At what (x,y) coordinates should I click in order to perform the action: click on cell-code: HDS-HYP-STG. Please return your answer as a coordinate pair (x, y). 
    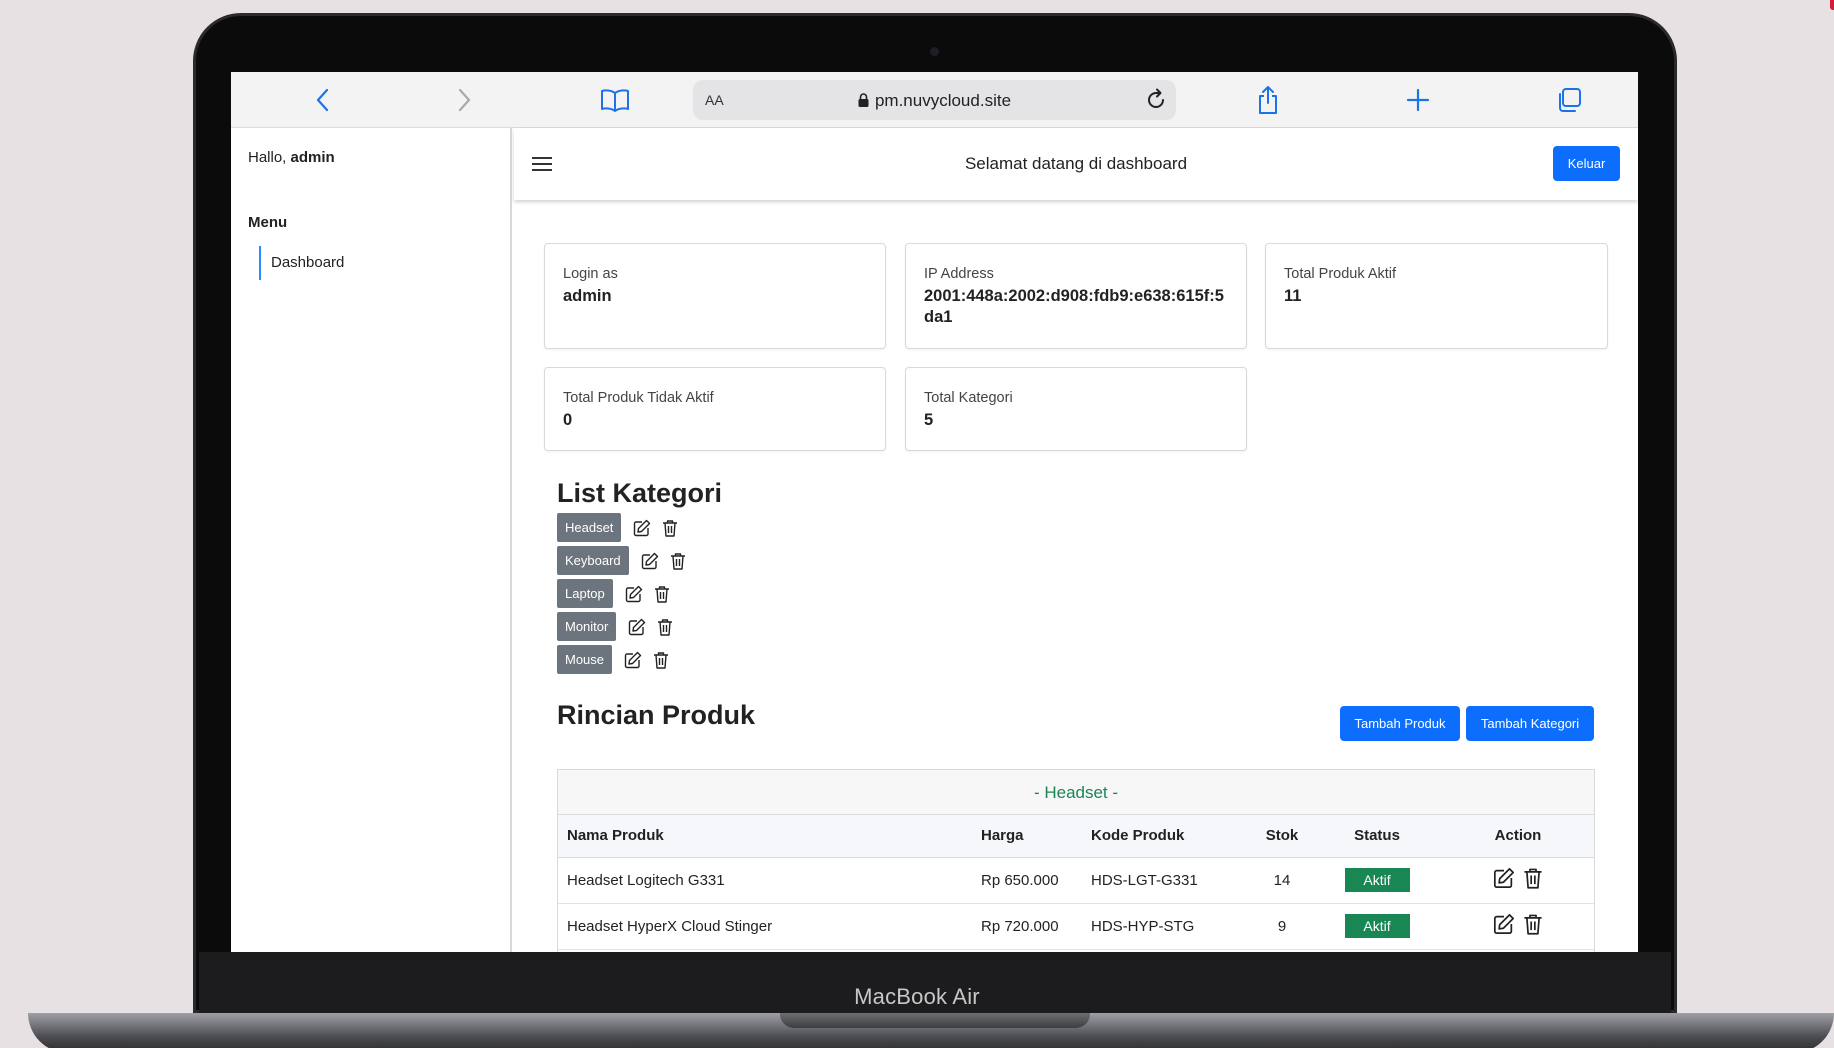
    Looking at the image, I should click on (1167, 926).